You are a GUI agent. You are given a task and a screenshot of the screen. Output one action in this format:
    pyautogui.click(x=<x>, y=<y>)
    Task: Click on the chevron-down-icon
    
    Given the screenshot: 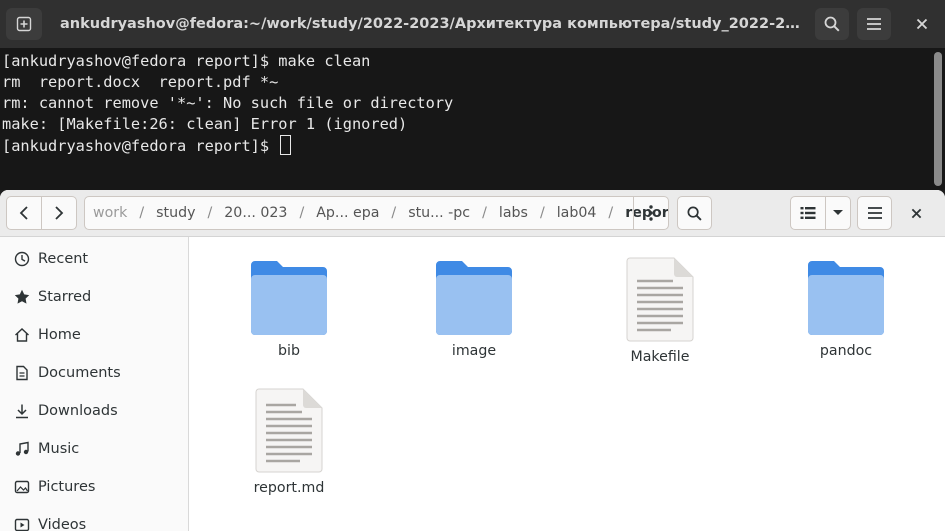 What is the action you would take?
    pyautogui.click(x=838, y=212)
    